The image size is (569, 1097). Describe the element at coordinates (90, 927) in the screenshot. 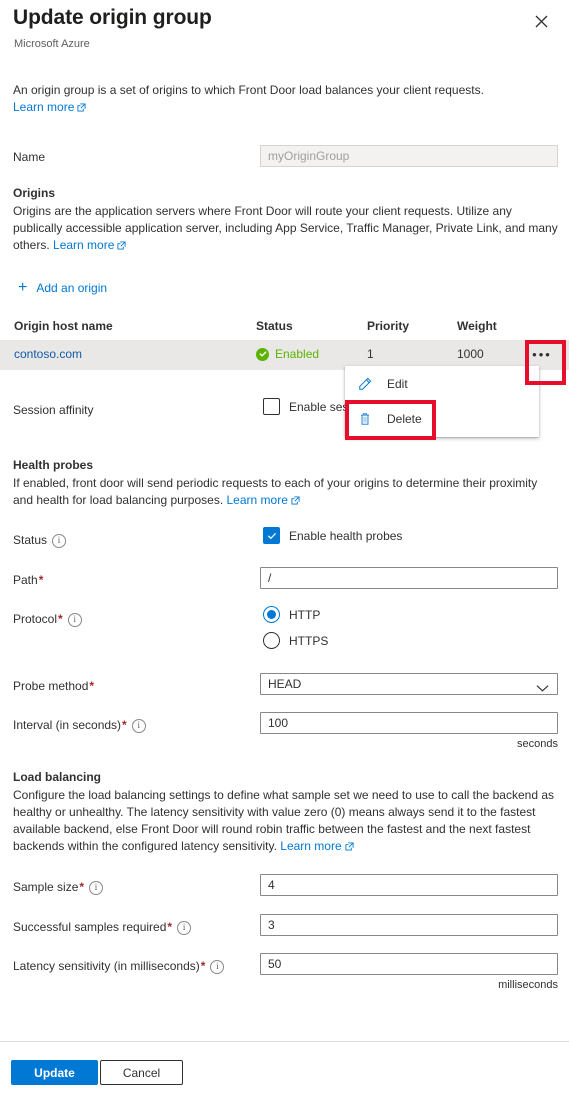

I see `successful-samples-label-text: Successful samples required` at that location.